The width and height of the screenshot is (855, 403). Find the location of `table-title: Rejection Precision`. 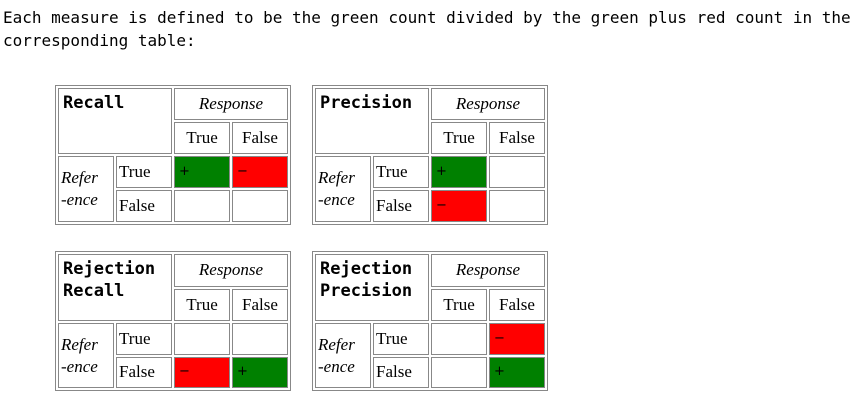

table-title: Rejection Precision is located at coordinates (372, 288).